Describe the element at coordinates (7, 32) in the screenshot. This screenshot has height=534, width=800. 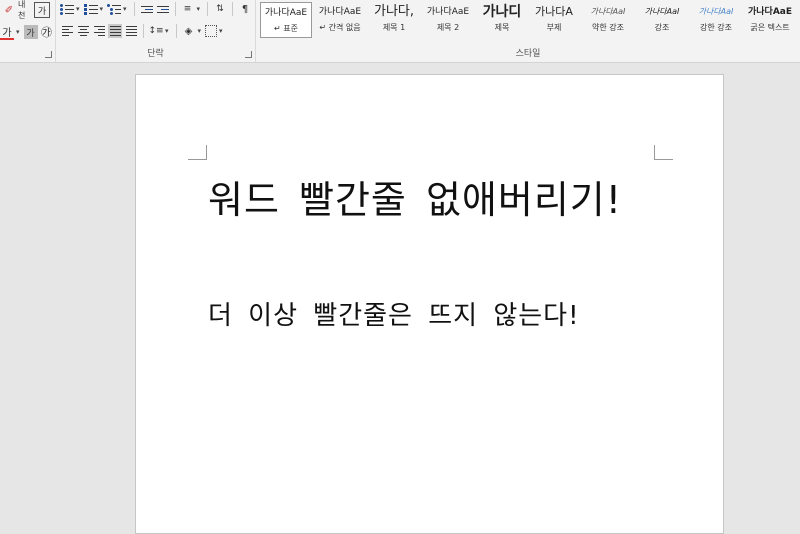
I see `font-color-icon: 가` at that location.